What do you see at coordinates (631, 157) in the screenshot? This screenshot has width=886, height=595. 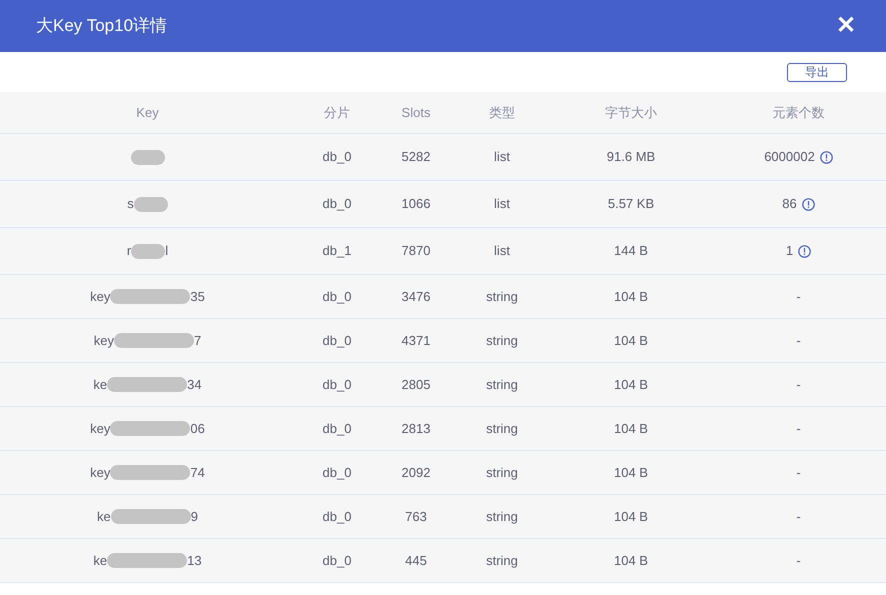 I see `table-cell-text: 91.6 MB` at bounding box center [631, 157].